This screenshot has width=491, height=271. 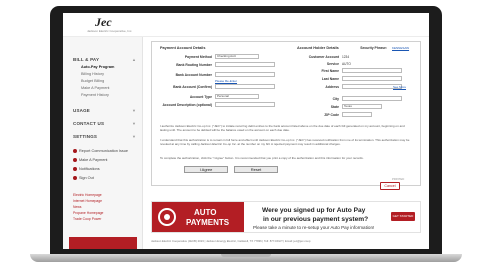 I want to click on payment-details-title: Payment Account Details, so click(x=183, y=48).